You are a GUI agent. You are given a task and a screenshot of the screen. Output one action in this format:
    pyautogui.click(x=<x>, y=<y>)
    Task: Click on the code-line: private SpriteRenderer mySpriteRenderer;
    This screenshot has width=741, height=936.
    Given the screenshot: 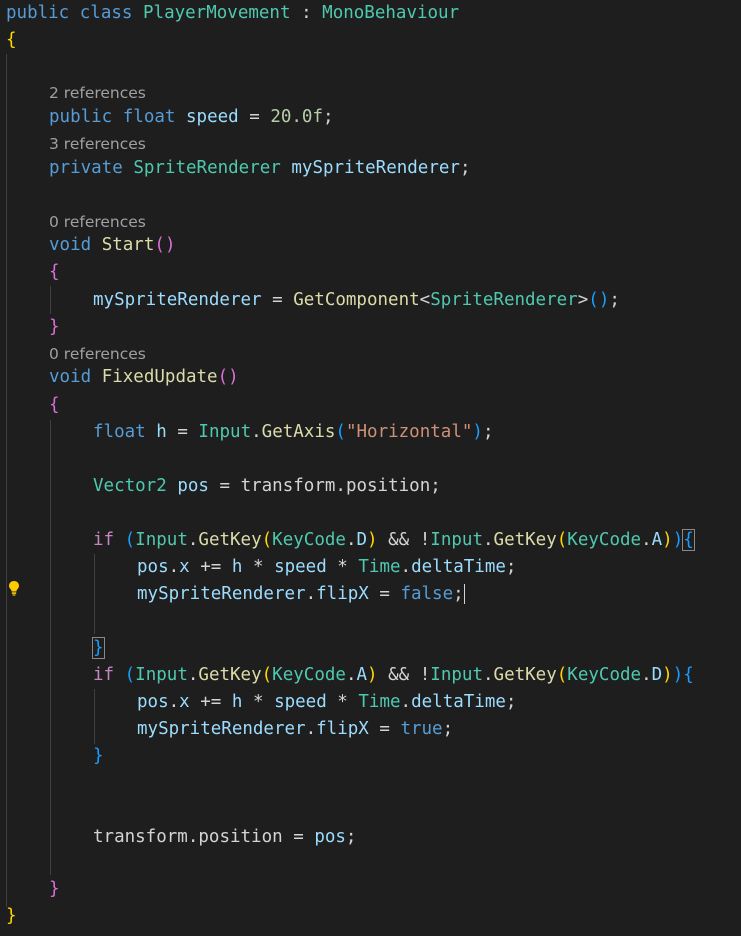 What is the action you would take?
    pyautogui.click(x=395, y=168)
    